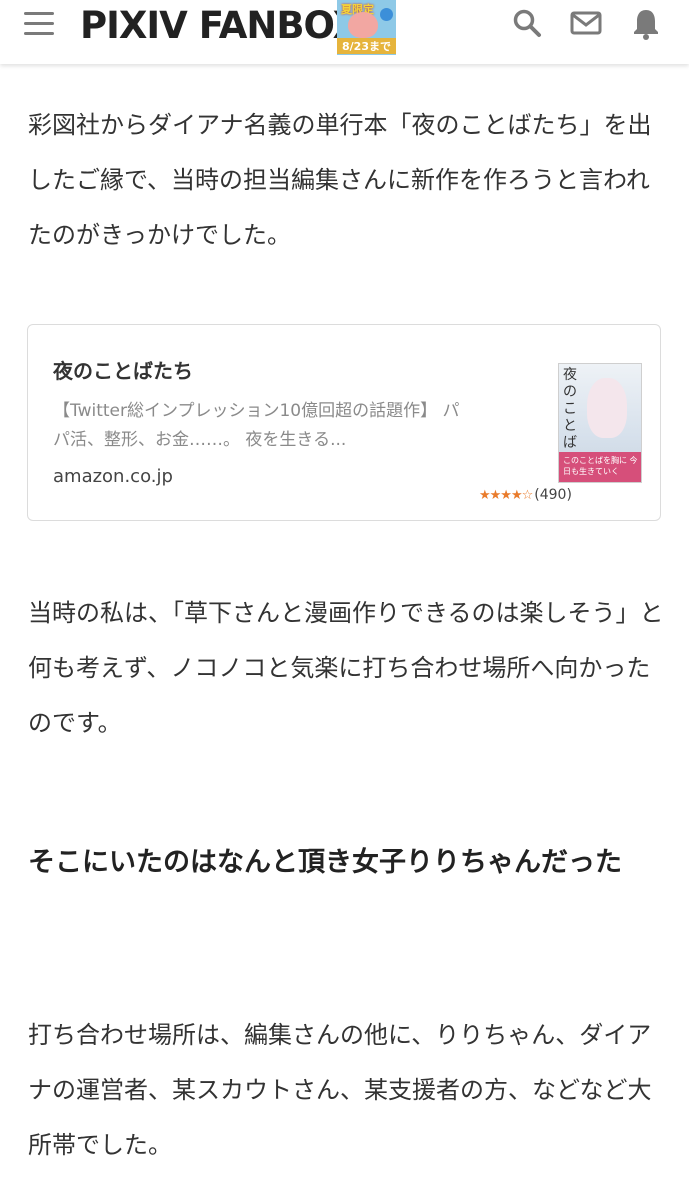 This screenshot has height=1200, width=689. I want to click on bell-icon, so click(646, 24).